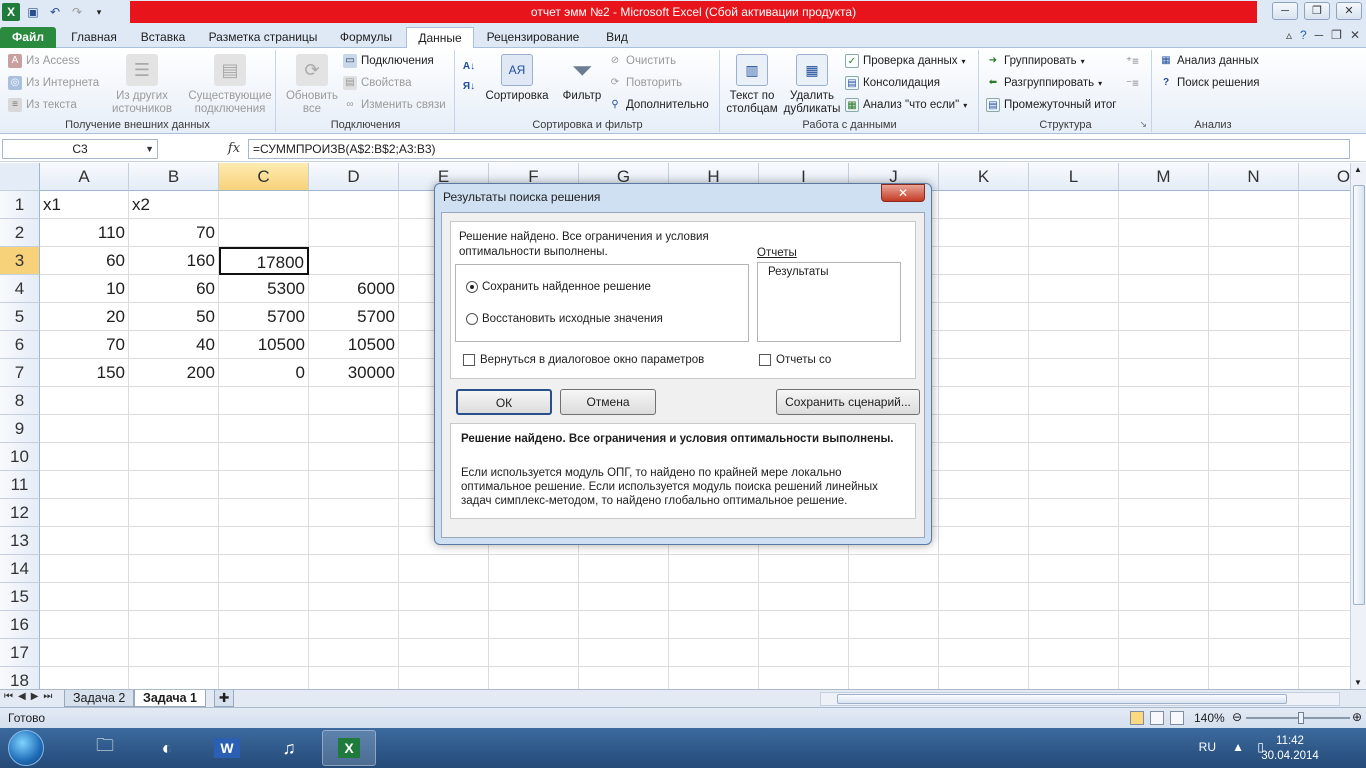  What do you see at coordinates (1254, 233) in the screenshot?
I see `cell-n2` at bounding box center [1254, 233].